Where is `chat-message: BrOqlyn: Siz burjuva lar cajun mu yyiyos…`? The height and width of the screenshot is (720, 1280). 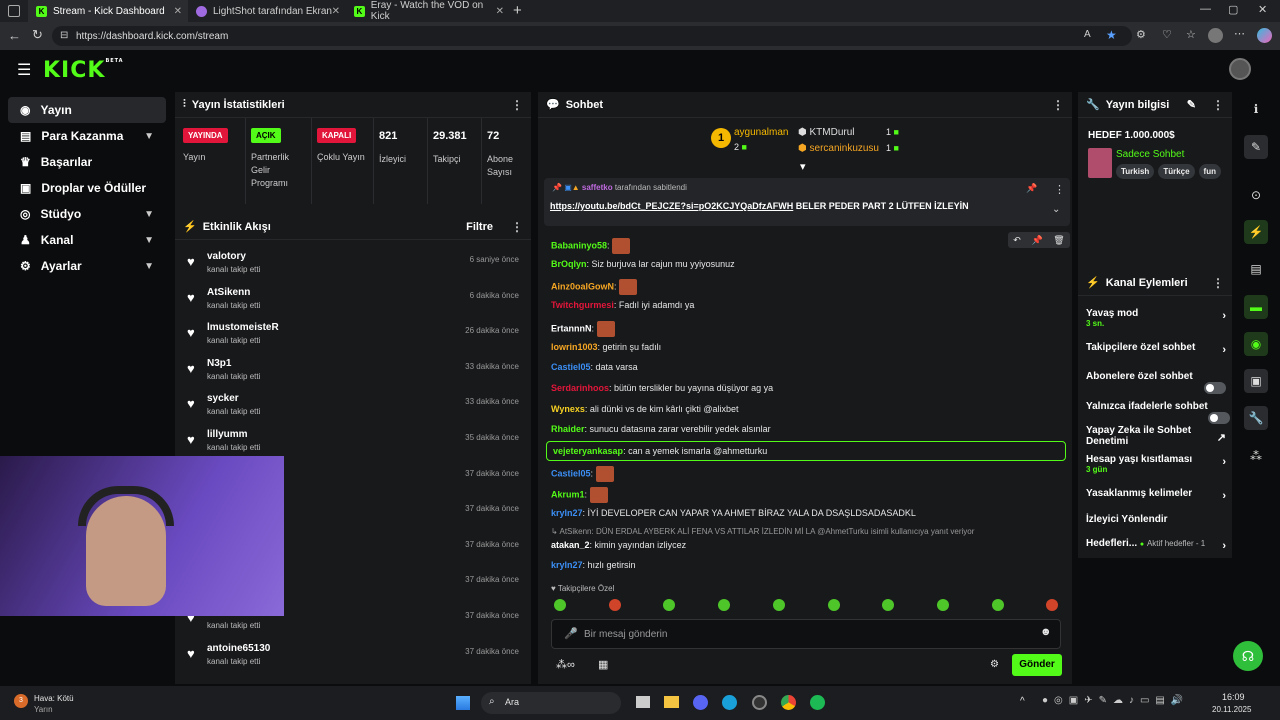
chat-message: BrOqlyn: Siz burjuva lar cajun mu yyiyos… is located at coordinates (643, 264).